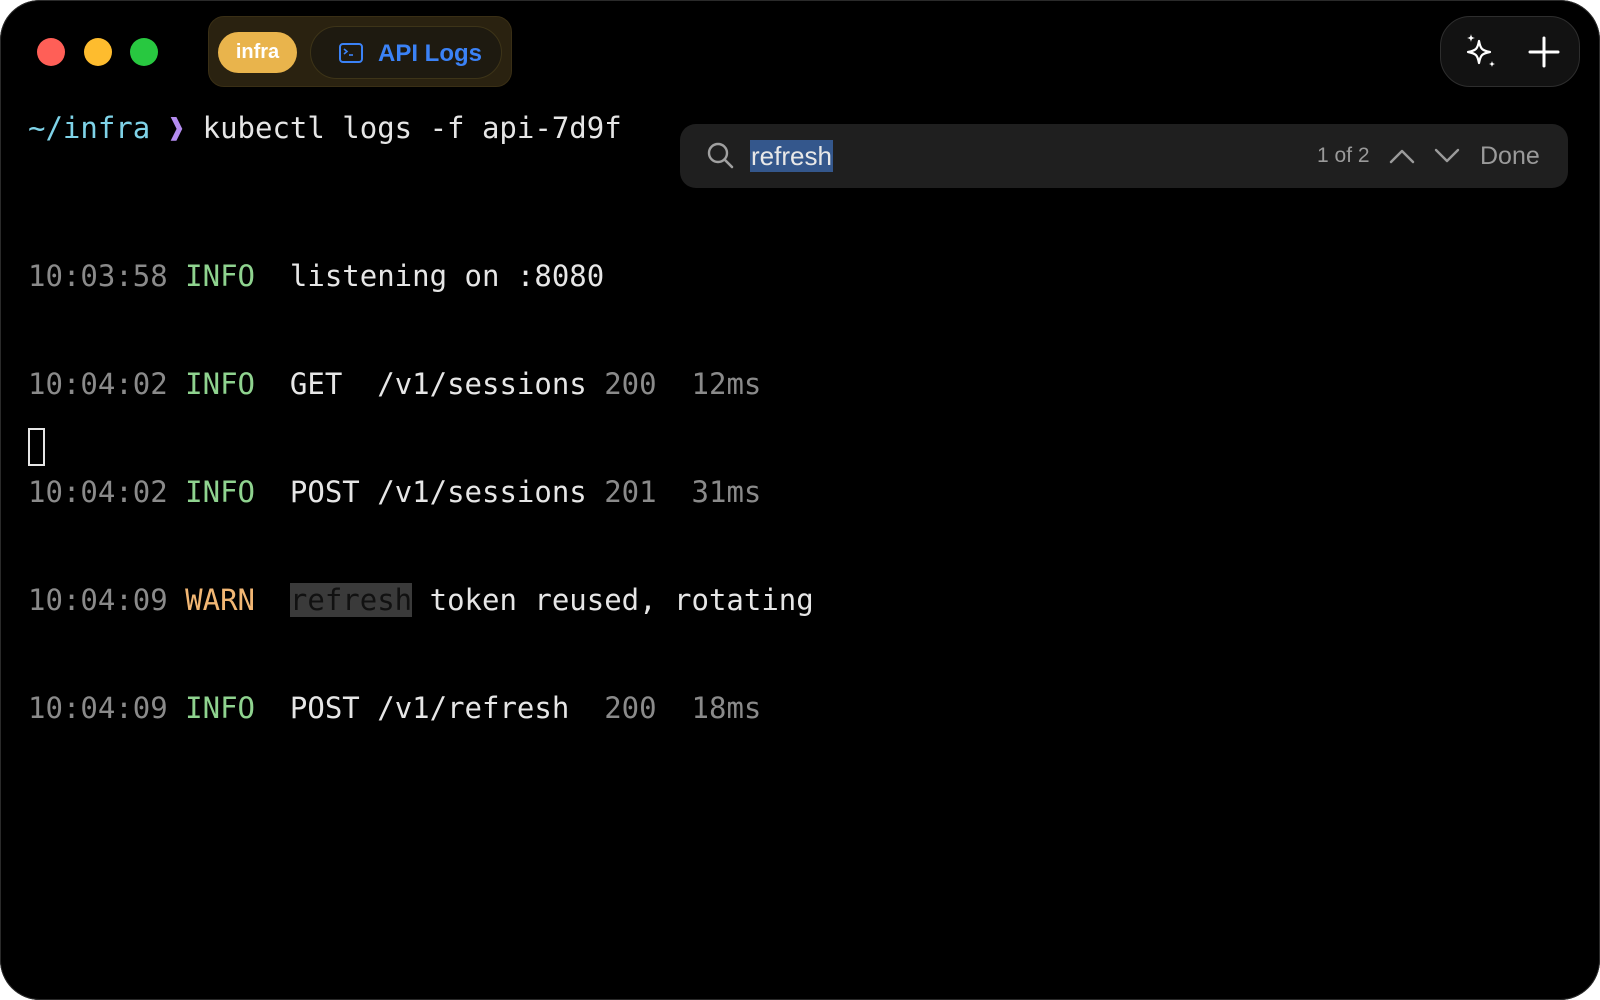 This screenshot has height=1000, width=1600. What do you see at coordinates (726, 384) in the screenshot?
I see `log-duration: 12ms` at bounding box center [726, 384].